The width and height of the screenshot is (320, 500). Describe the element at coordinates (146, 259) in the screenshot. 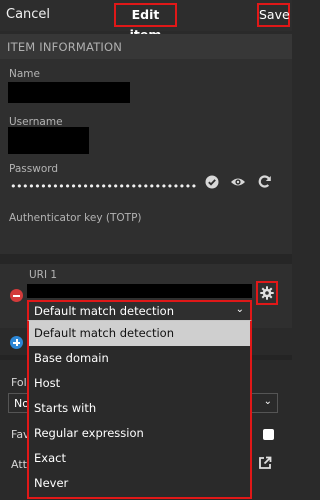

I see `section-divider` at that location.